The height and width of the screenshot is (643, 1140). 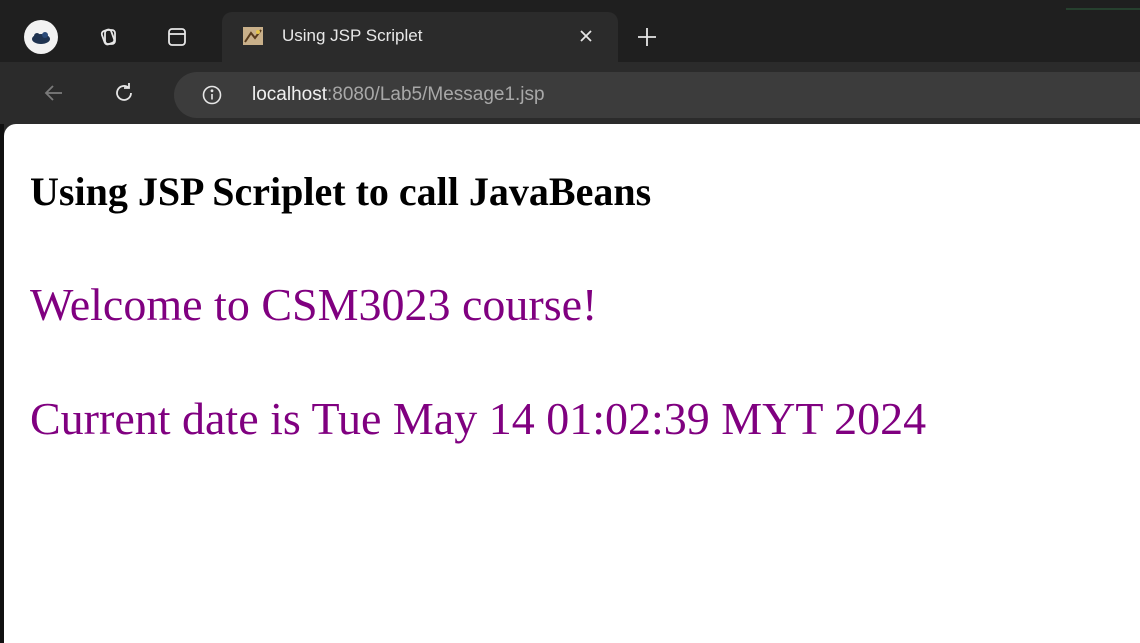 What do you see at coordinates (212, 95) in the screenshot?
I see `info-icon` at bounding box center [212, 95].